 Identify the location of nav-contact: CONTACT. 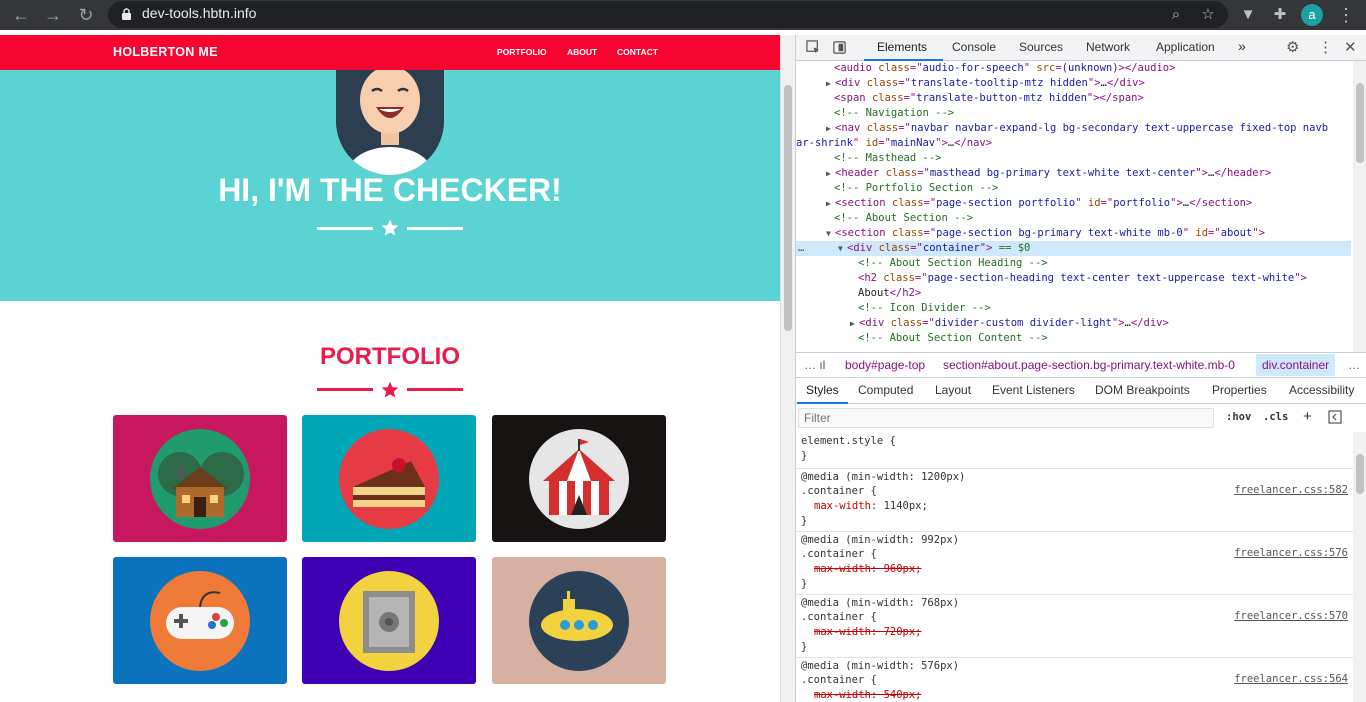
(637, 52).